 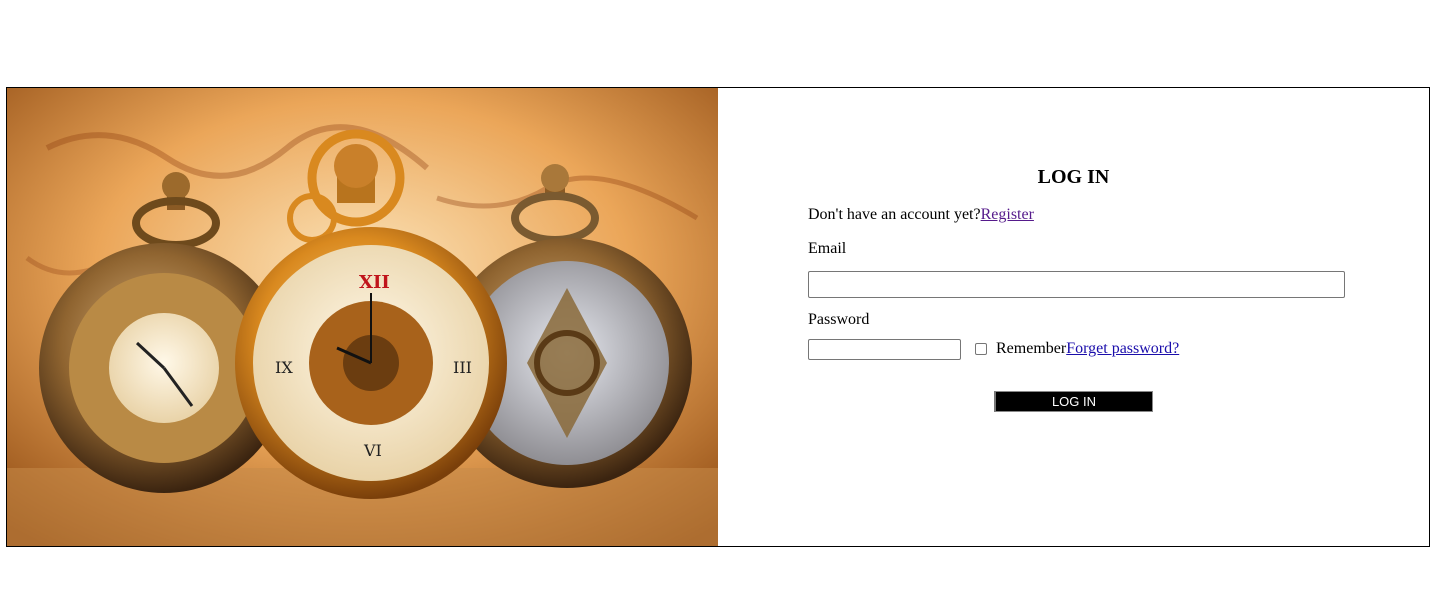 What do you see at coordinates (884, 349) in the screenshot?
I see `password-field` at bounding box center [884, 349].